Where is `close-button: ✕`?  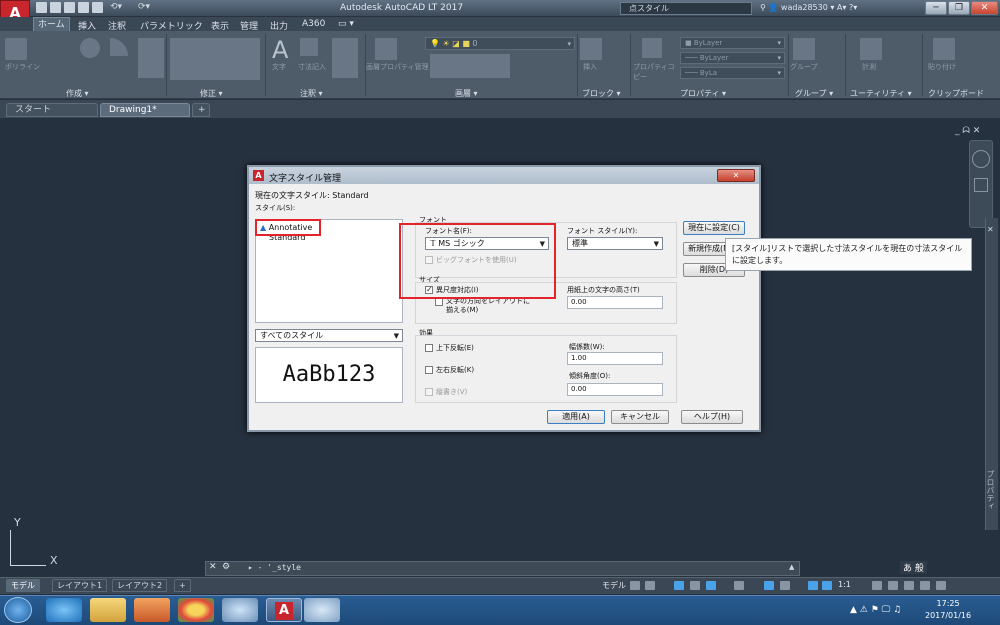
close-button: ✕ is located at coordinates (984, 8).